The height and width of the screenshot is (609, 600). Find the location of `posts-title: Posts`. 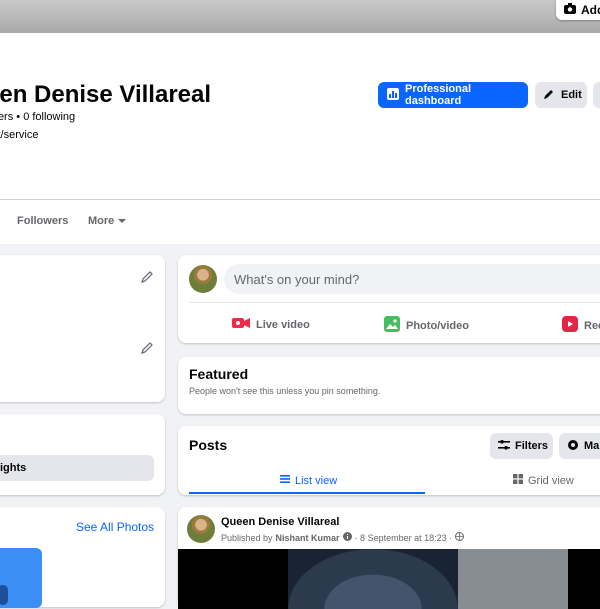

posts-title: Posts is located at coordinates (208, 445).